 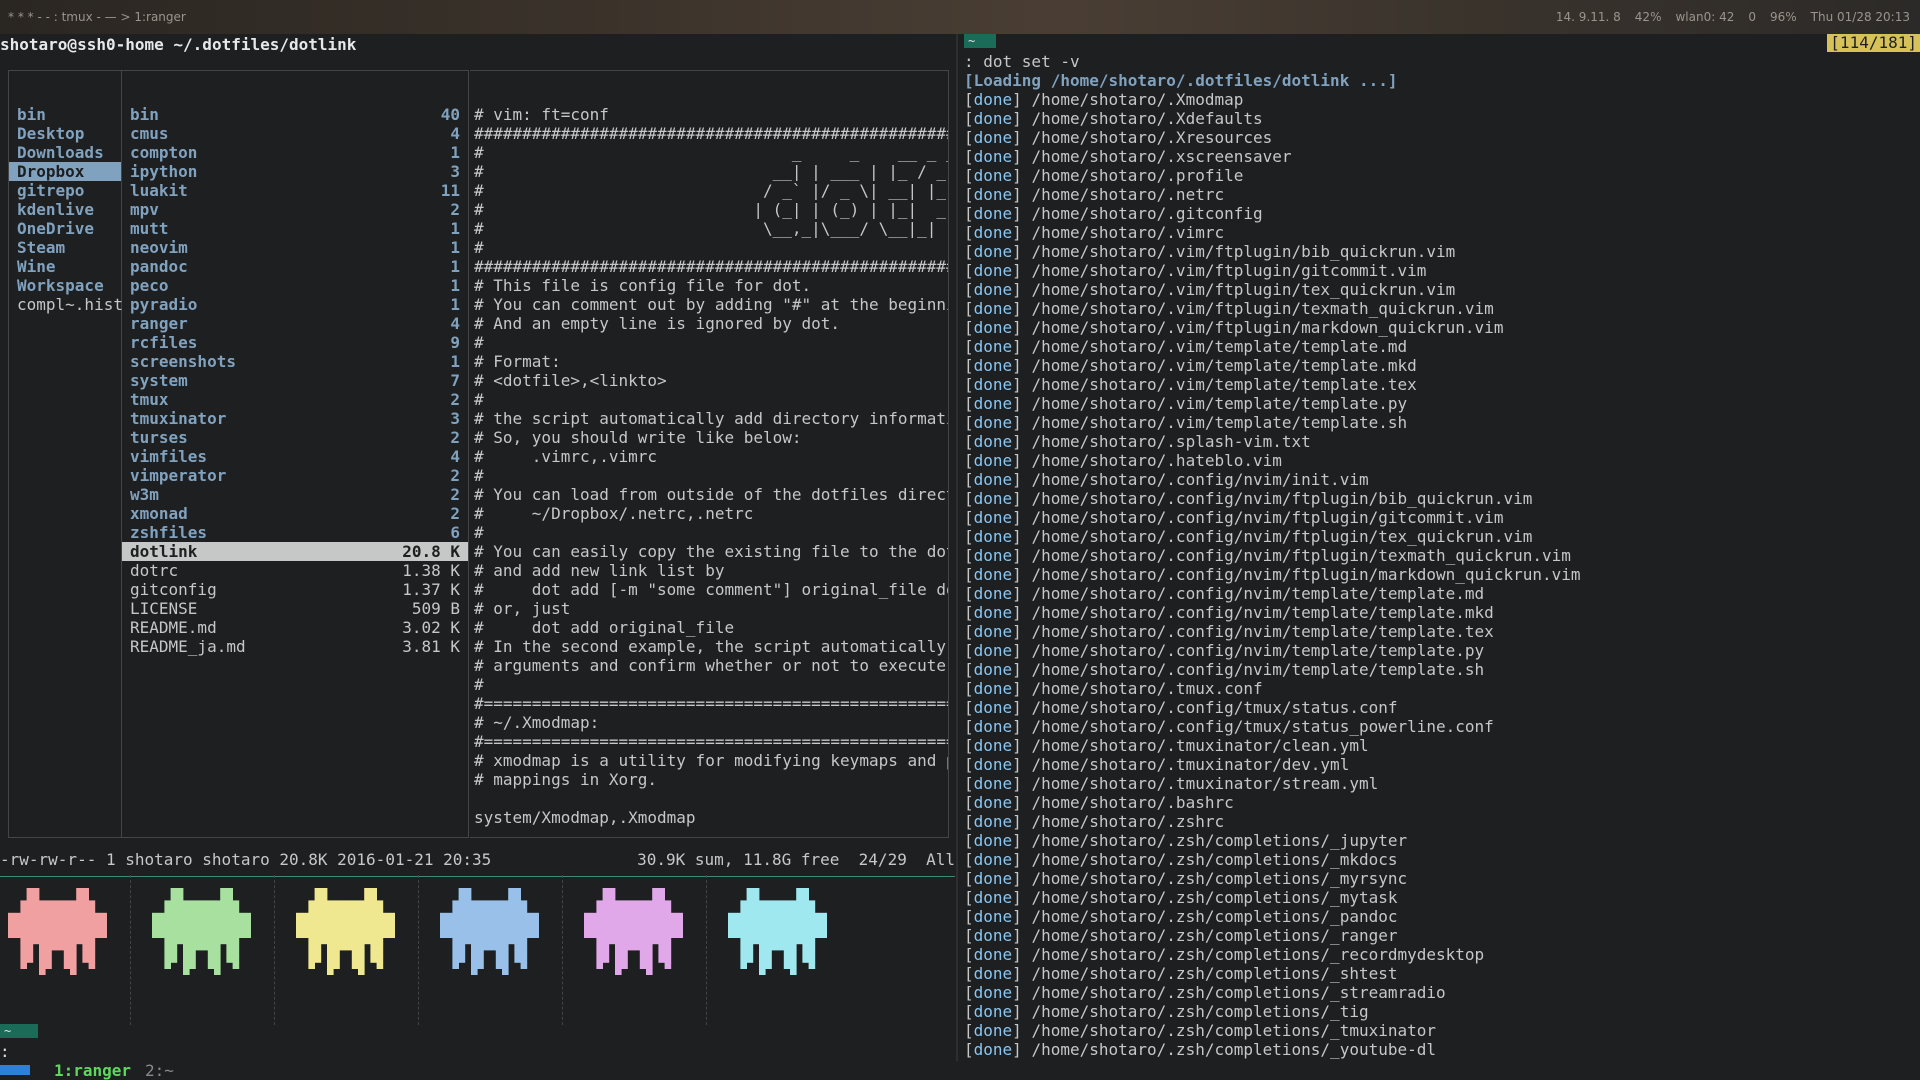 I want to click on tmux-window-1: 1:ranger, so click(x=92, y=1070).